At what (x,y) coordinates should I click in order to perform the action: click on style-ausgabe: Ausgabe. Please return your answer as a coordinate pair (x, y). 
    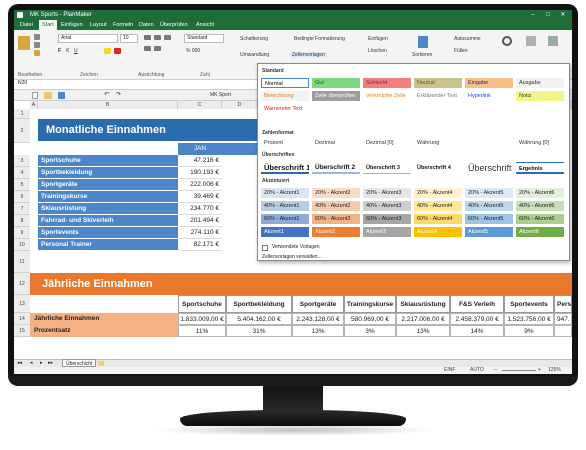
    Looking at the image, I should click on (540, 83).